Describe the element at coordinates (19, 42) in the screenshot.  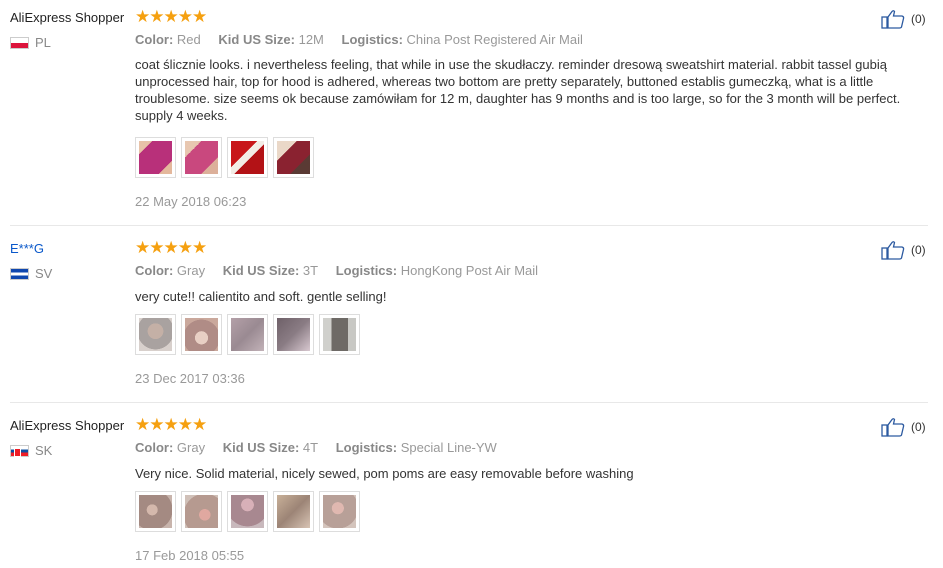
I see `flag-pl-icon` at that location.